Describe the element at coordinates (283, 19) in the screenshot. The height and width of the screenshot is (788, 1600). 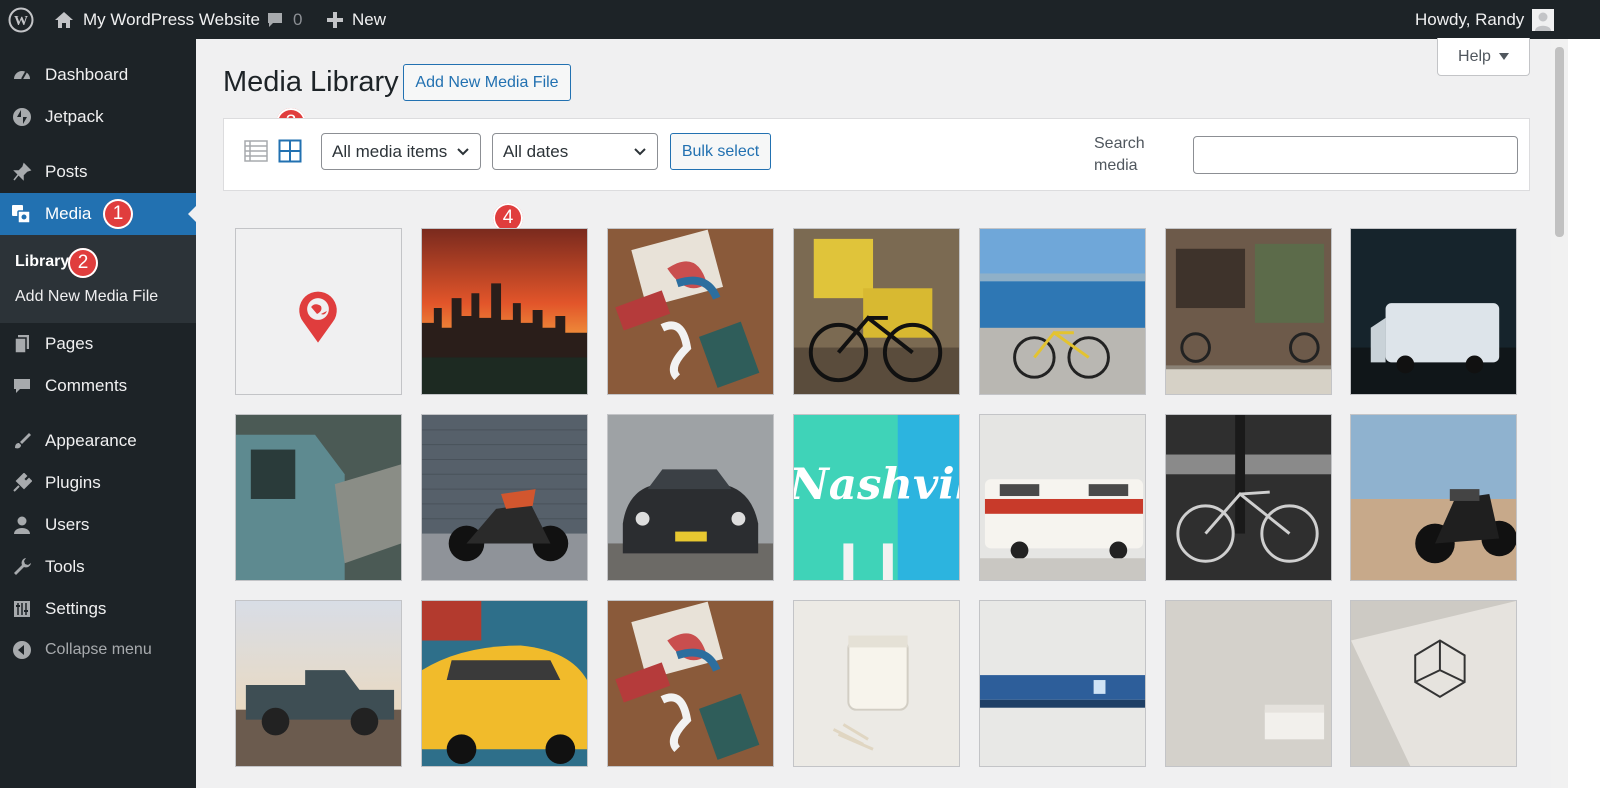
I see `comments-link: 0` at that location.